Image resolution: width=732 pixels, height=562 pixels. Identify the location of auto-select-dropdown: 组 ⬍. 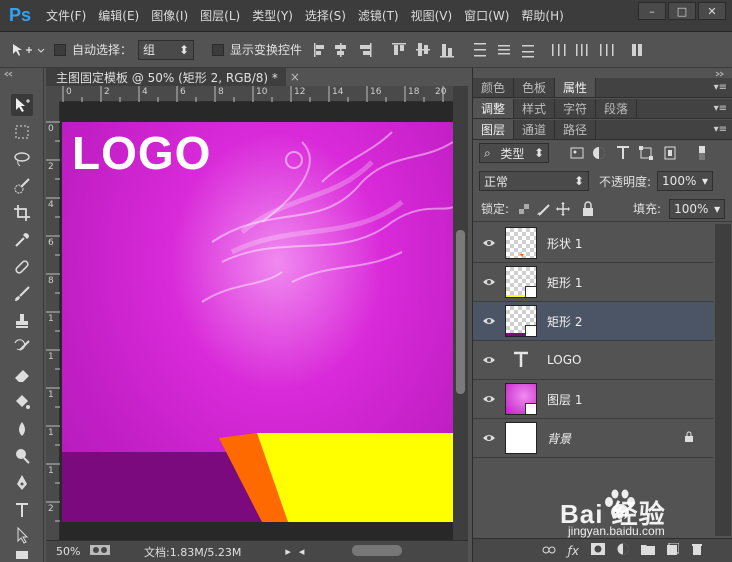
(166, 49).